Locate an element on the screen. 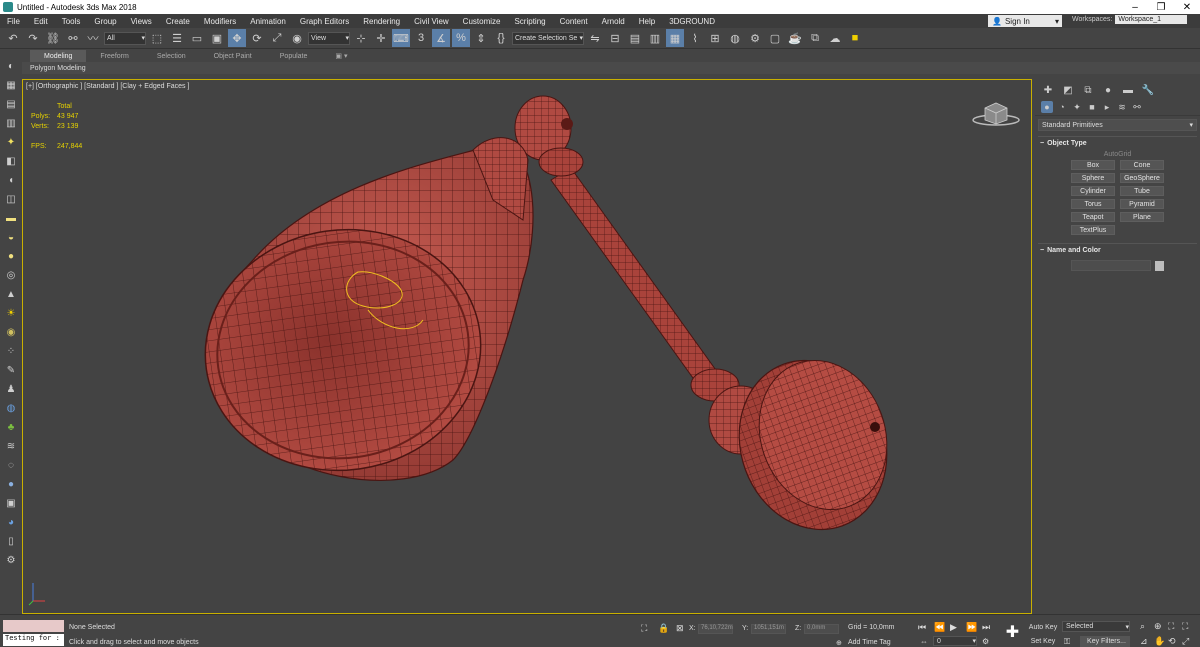 This screenshot has width=1200, height=647. close-icon: ✕ is located at coordinates (1187, 7).